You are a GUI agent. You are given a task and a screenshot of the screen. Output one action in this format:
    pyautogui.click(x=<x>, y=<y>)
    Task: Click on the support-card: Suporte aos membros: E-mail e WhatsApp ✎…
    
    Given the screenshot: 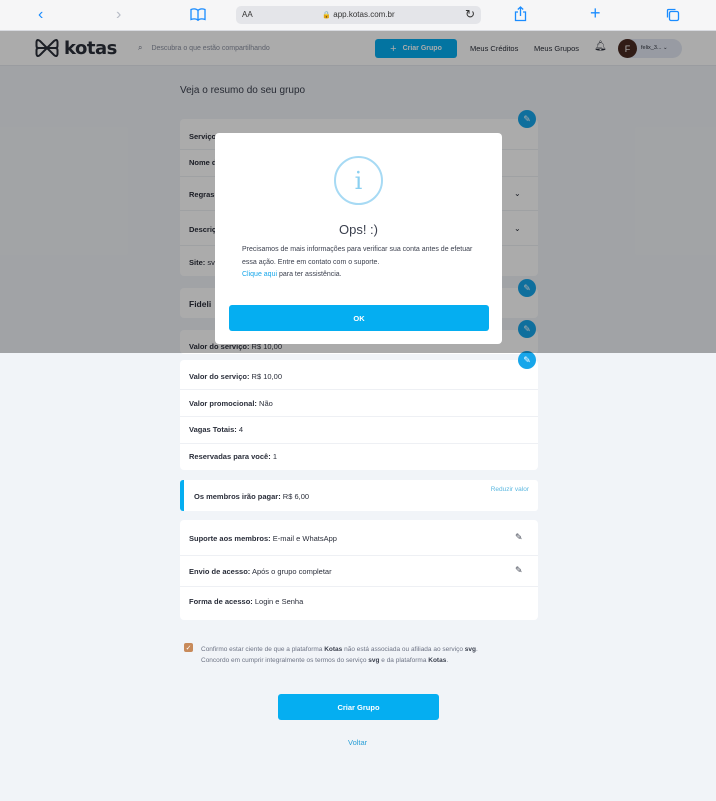 What is the action you would take?
    pyautogui.click(x=359, y=570)
    